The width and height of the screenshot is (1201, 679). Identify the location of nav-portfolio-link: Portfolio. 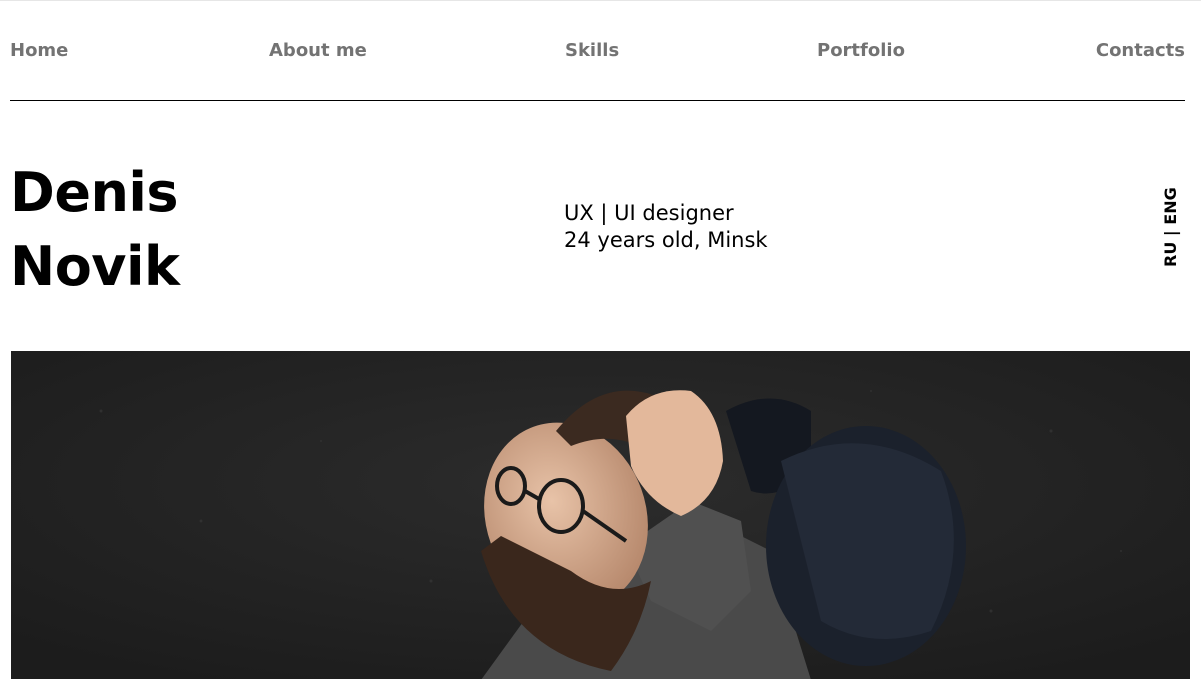
(861, 51).